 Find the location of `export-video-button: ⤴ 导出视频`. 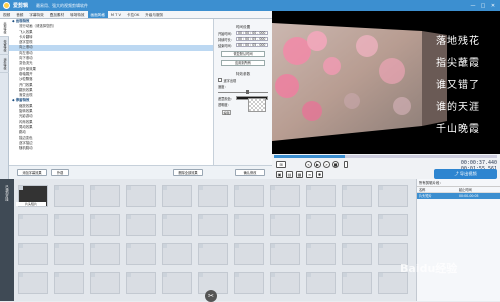

export-video-button: ⤴ 导出视频 is located at coordinates (465, 174).